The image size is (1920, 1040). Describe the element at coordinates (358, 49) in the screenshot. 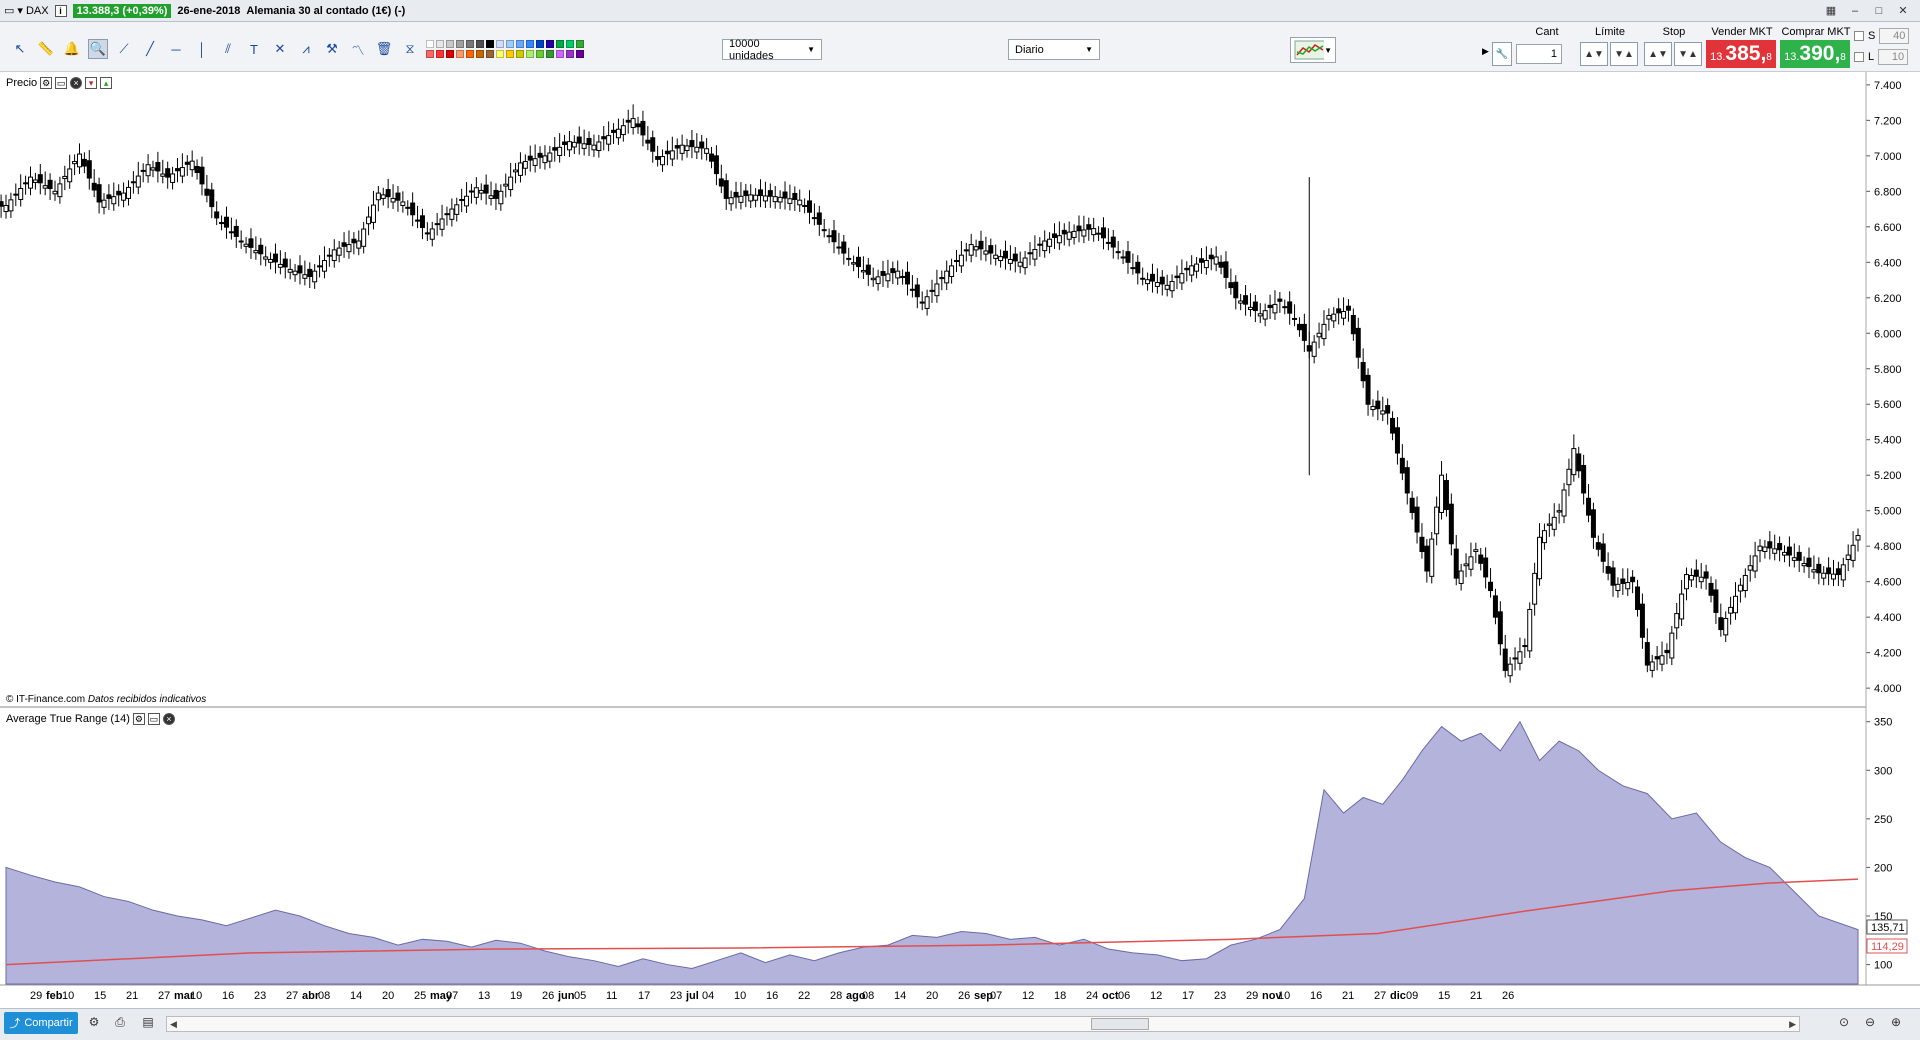

I see `trend-tool-icon: 〽` at that location.